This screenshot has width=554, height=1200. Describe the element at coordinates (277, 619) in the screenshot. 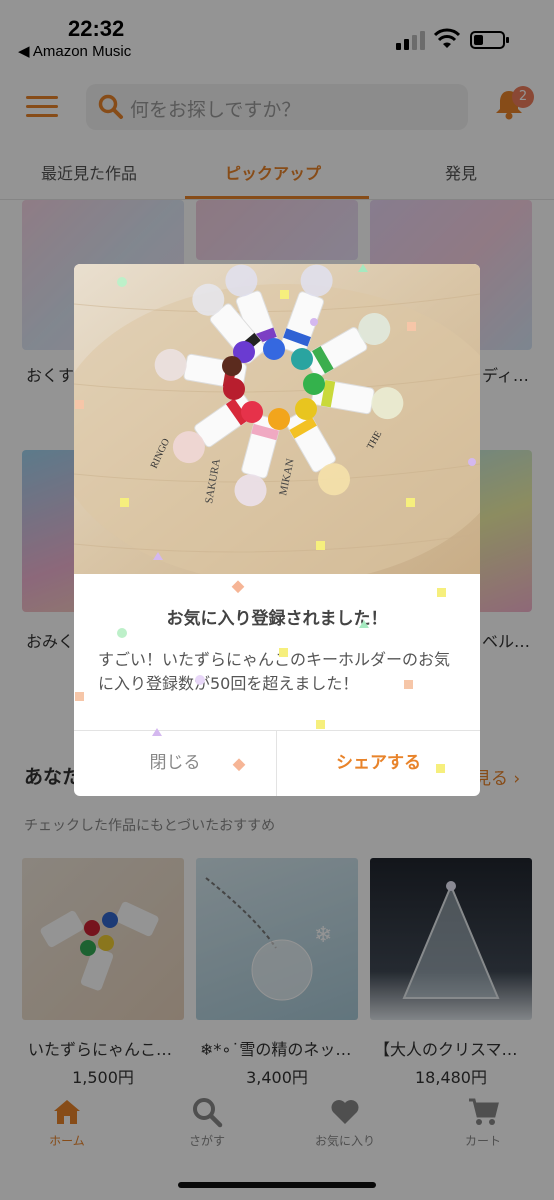

I see `dialog-title: お気に入り登録されました！` at that location.